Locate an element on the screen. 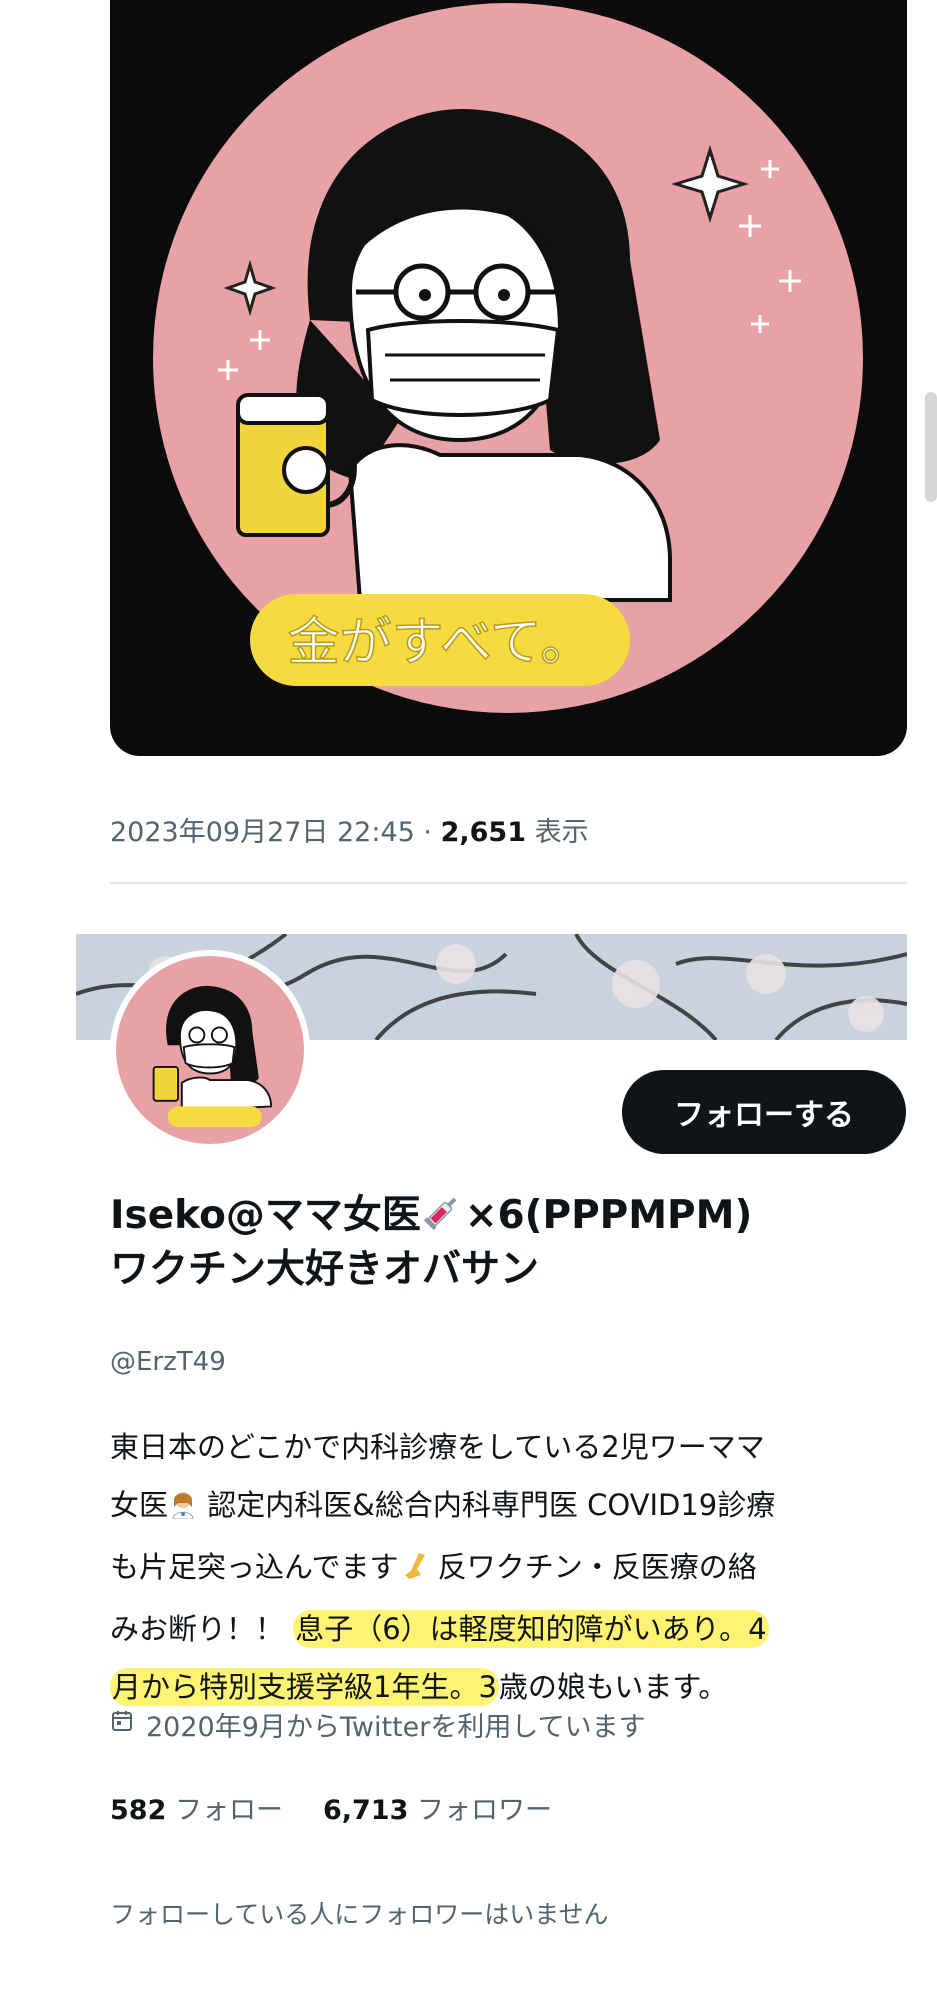 The width and height of the screenshot is (937, 1995). following-count: 582 is located at coordinates (138, 1810).